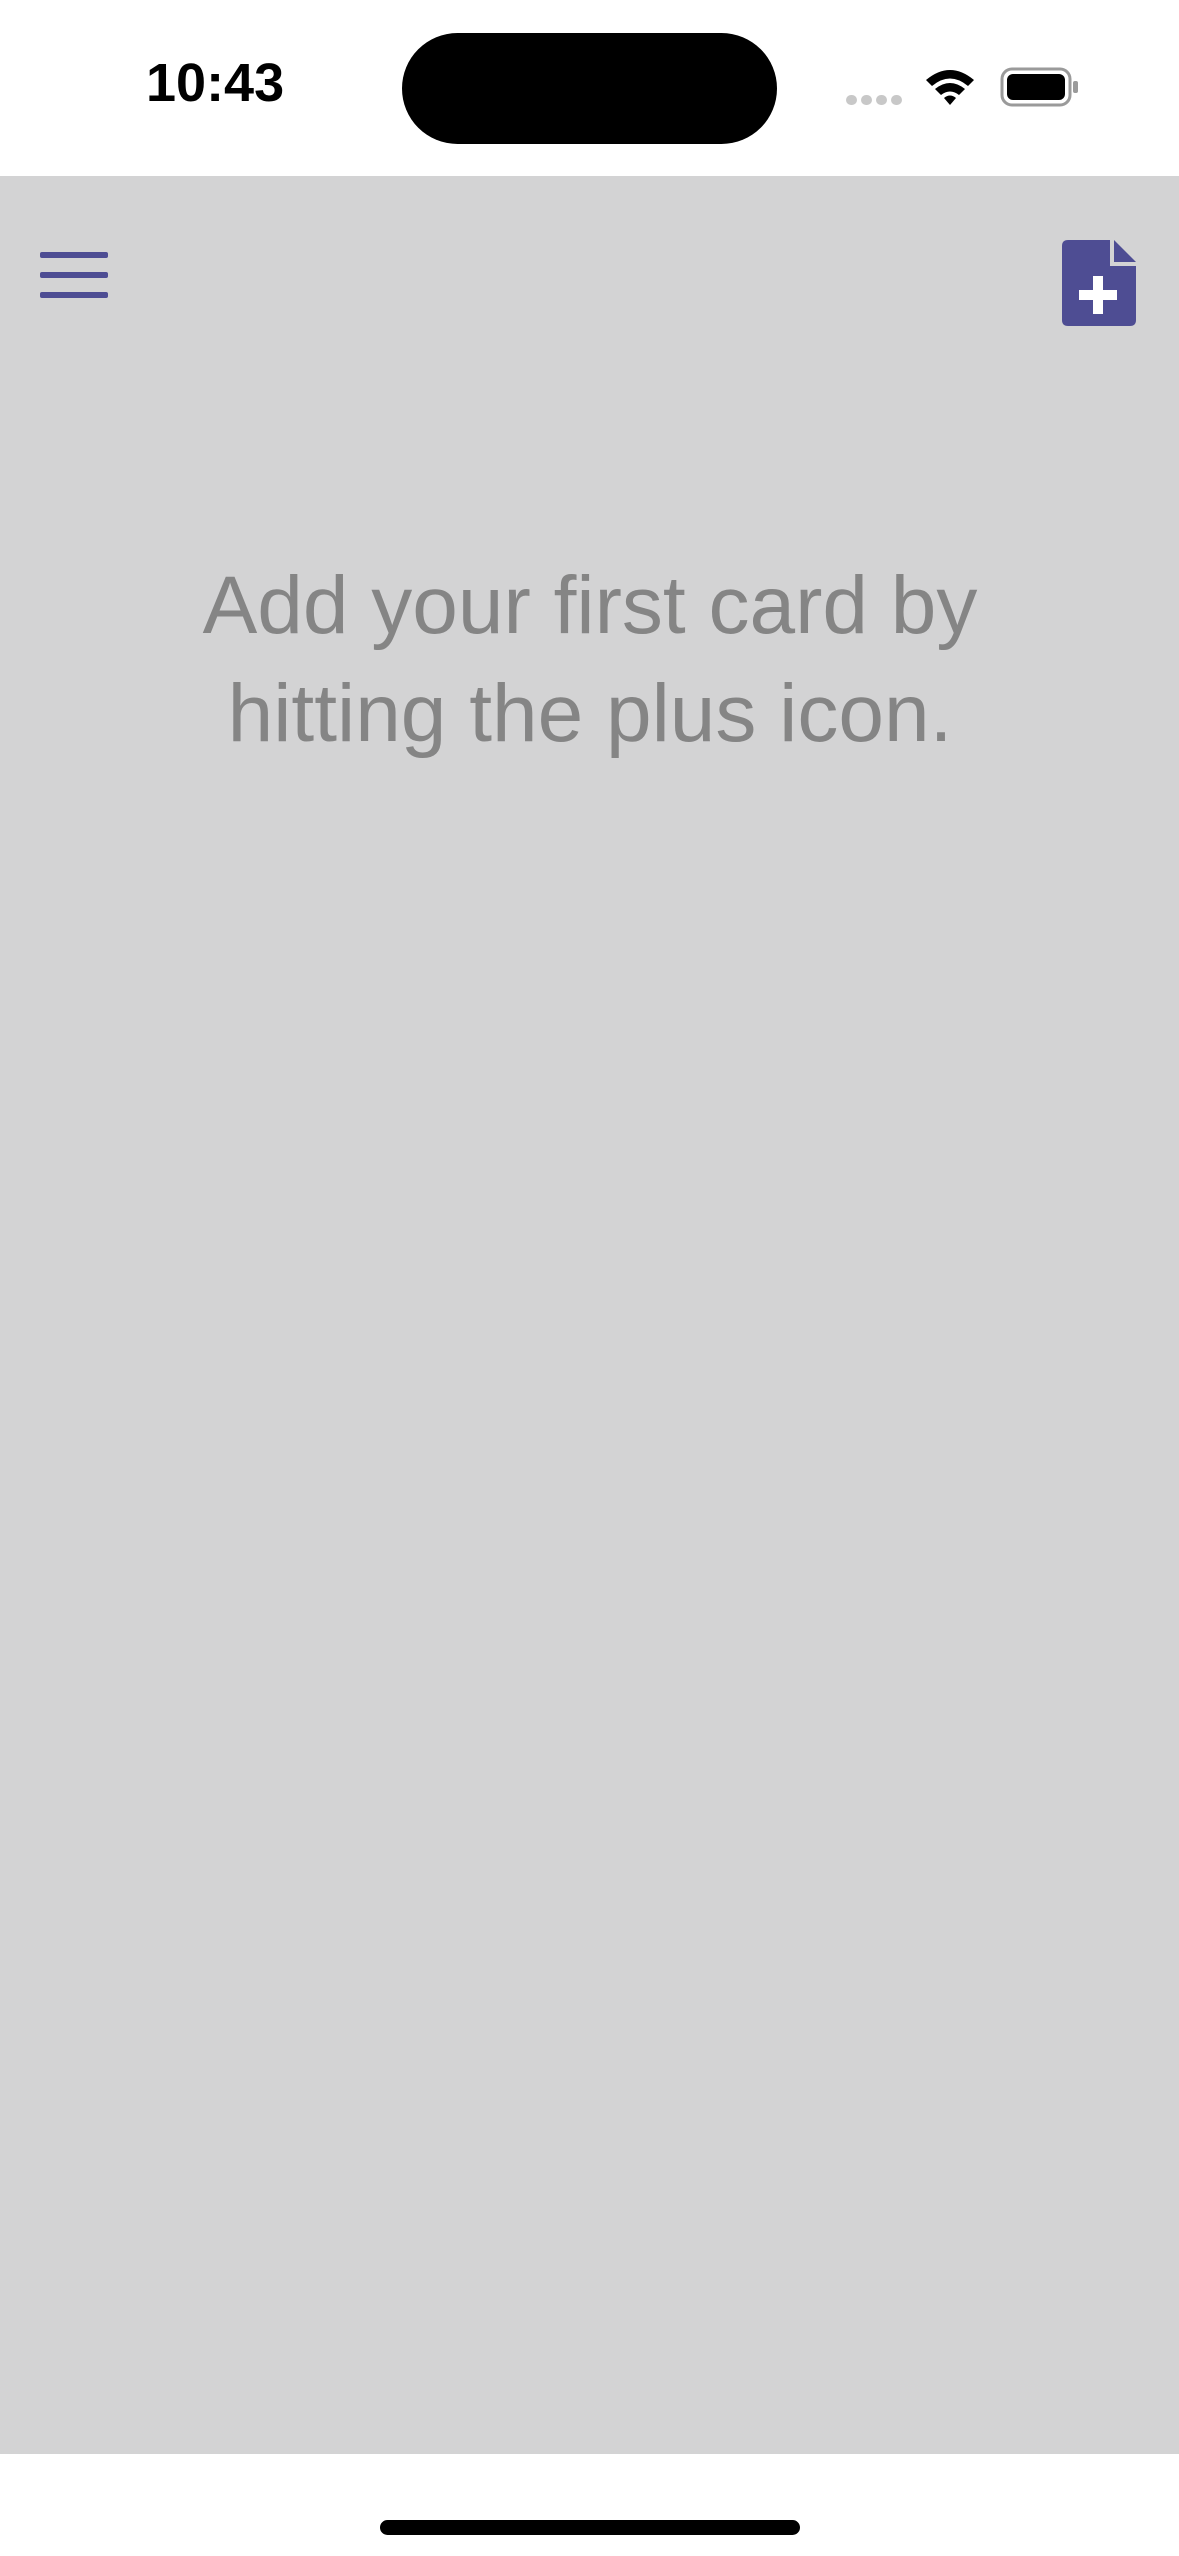  Describe the element at coordinates (75, 282) in the screenshot. I see `menu-button` at that location.